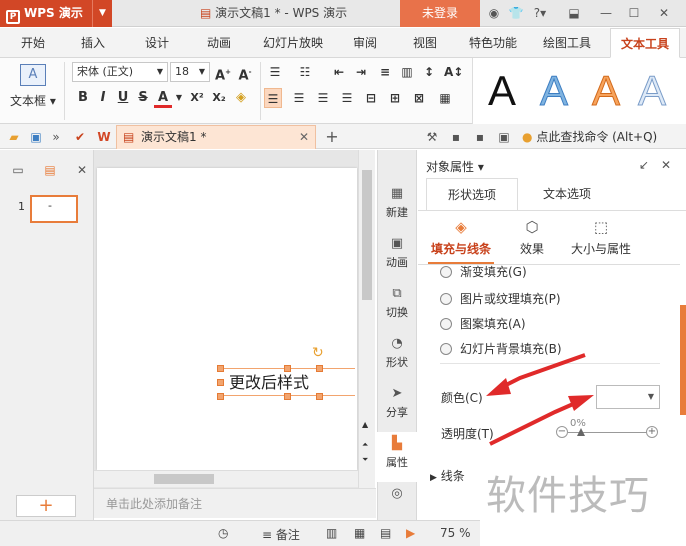 This screenshot has width=686, height=546. What do you see at coordinates (33, 43) in the screenshot?
I see `tab-start: 开始` at bounding box center [33, 43].